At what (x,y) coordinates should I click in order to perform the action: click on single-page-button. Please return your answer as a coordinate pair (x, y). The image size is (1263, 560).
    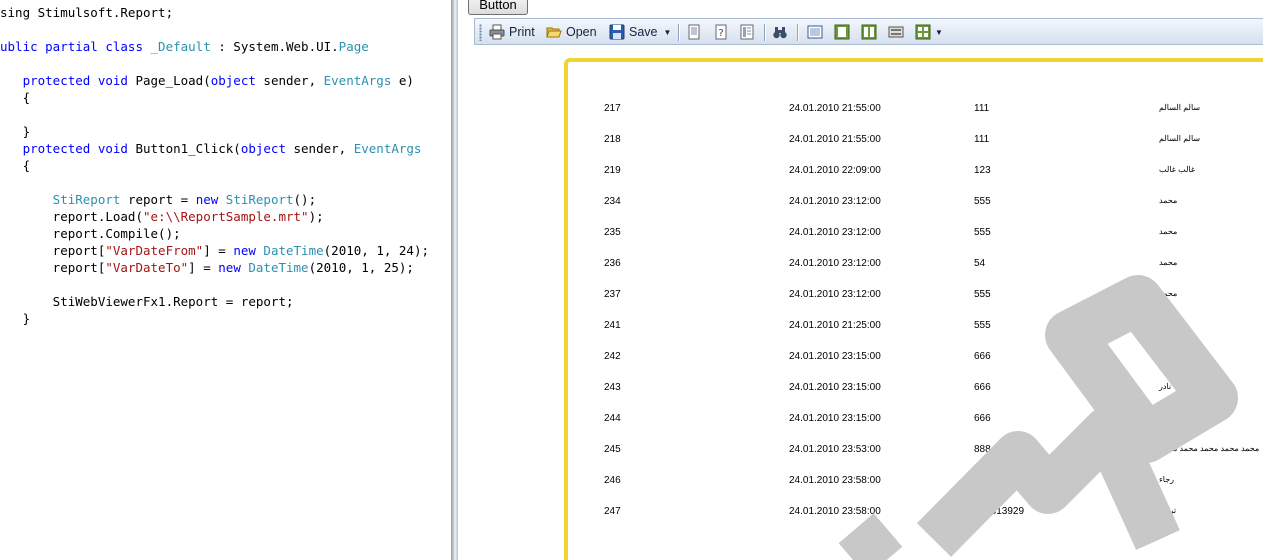
    Looking at the image, I should click on (694, 32).